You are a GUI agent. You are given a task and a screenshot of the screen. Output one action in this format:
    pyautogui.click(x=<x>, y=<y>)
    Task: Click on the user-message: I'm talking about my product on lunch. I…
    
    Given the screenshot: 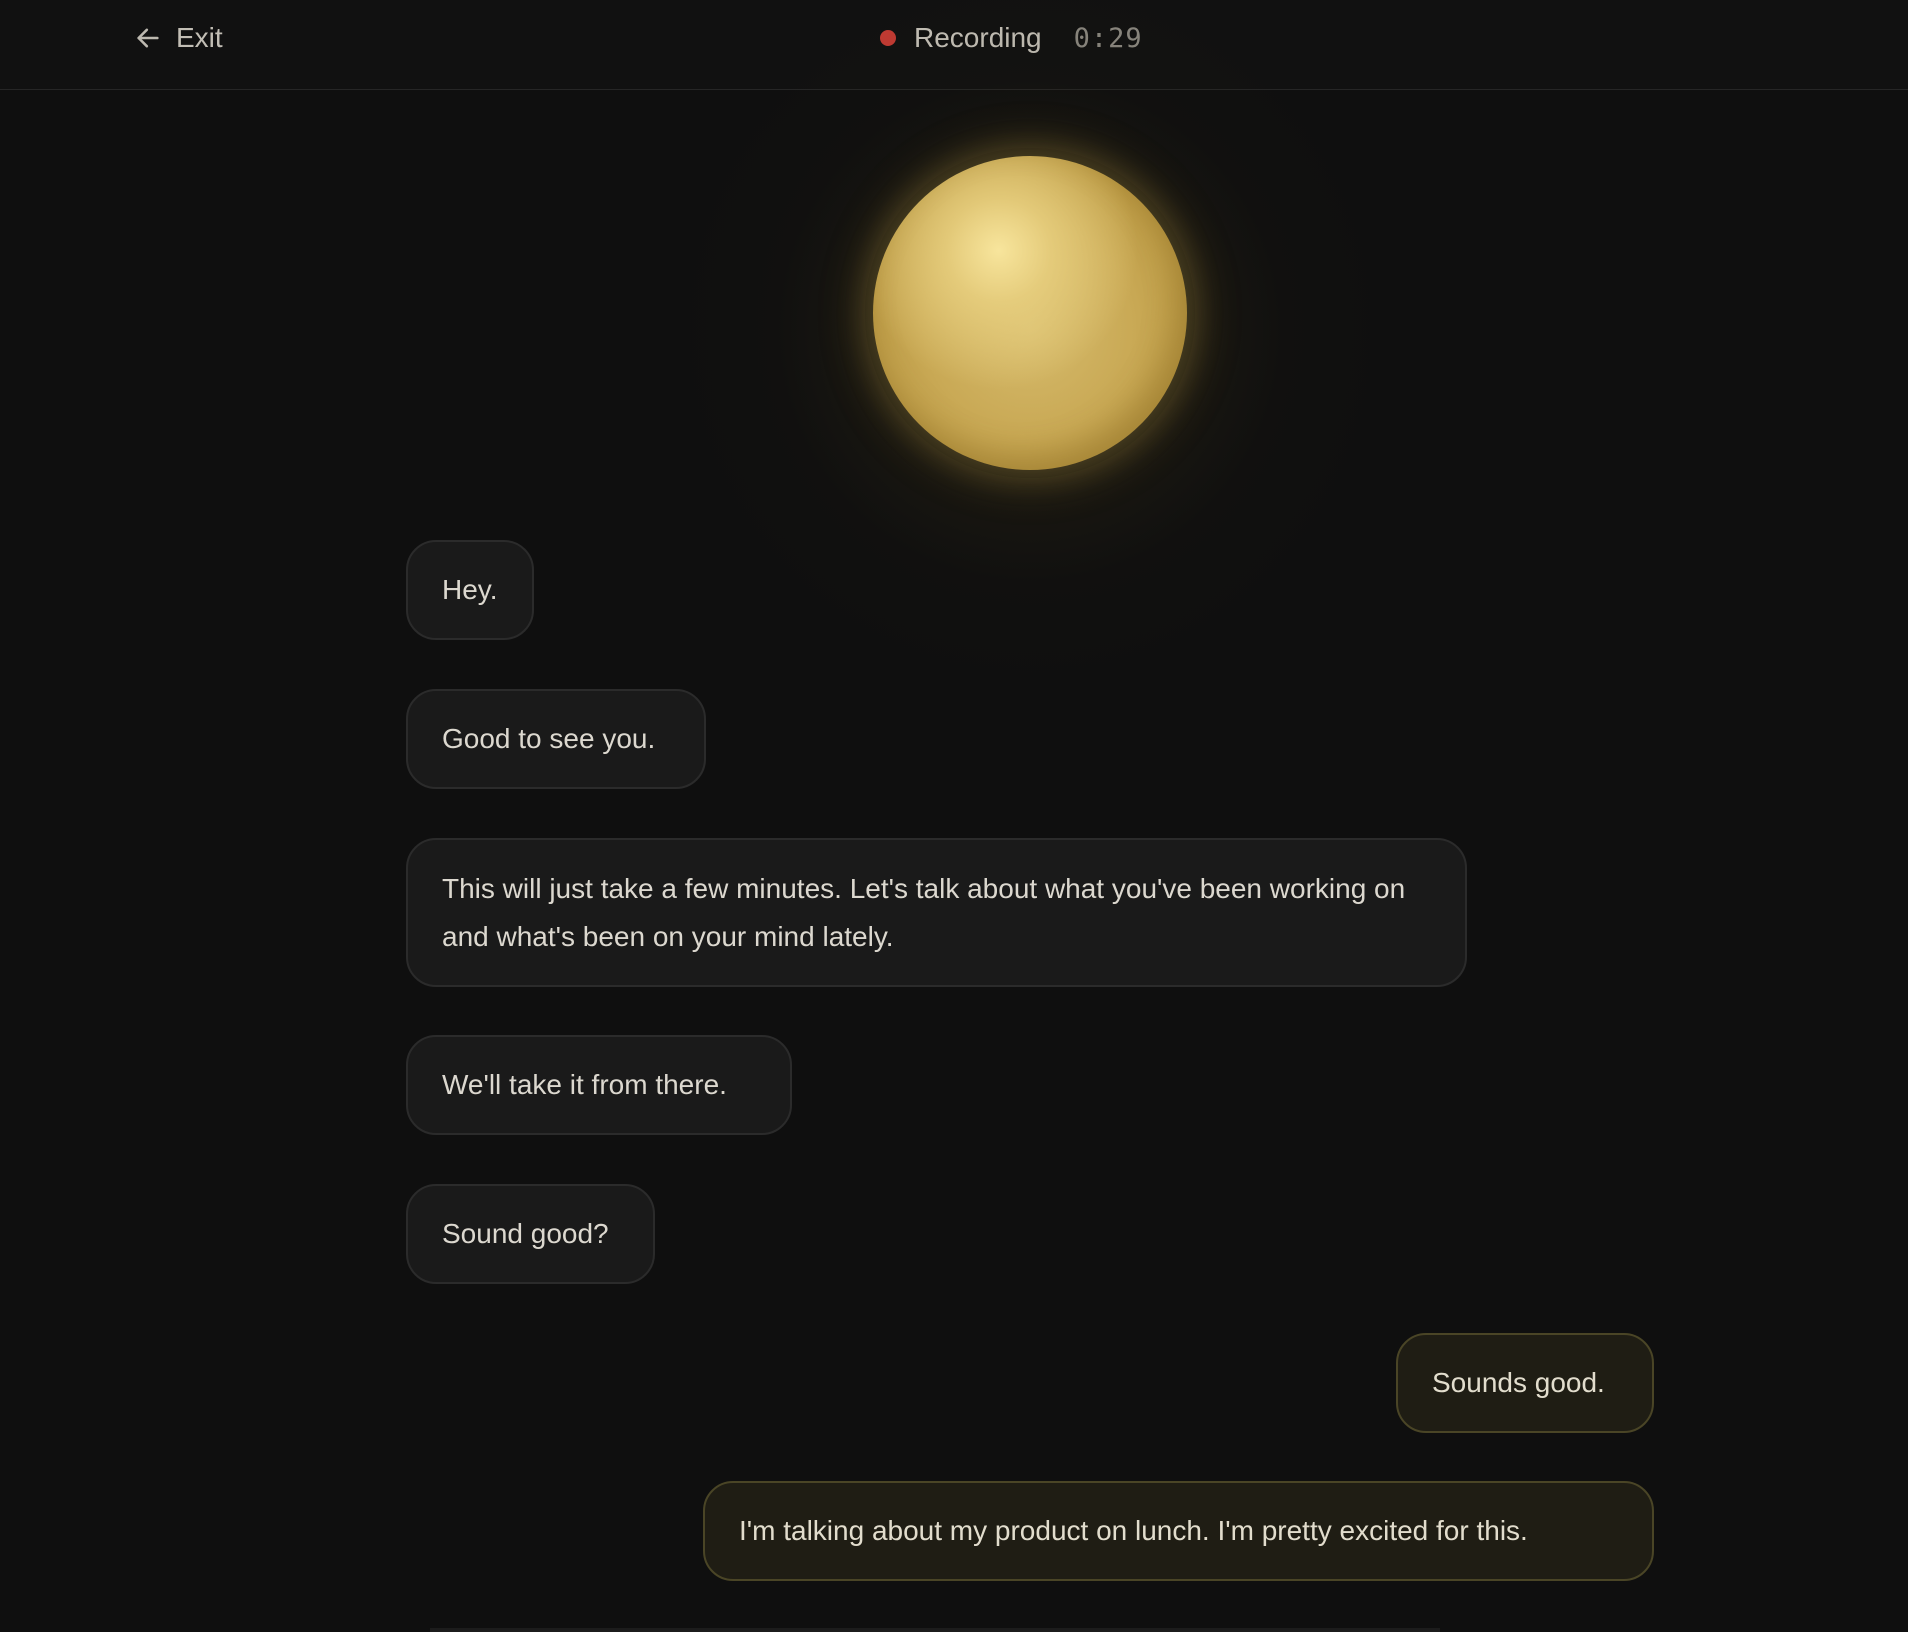 What is the action you would take?
    pyautogui.click(x=1178, y=1531)
    